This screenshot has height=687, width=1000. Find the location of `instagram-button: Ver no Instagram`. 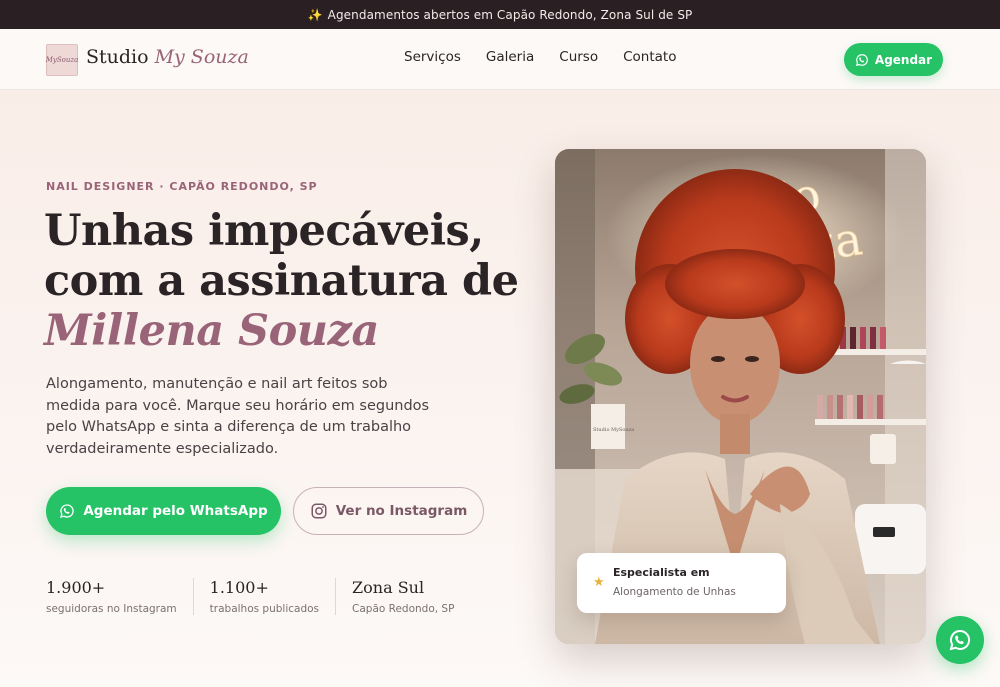

instagram-button: Ver no Instagram is located at coordinates (388, 511).